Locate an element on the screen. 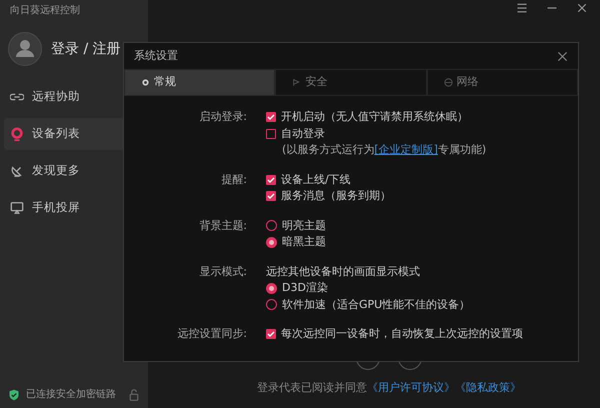  footer-text: 登录代表已阅读并同意《用户许可协议》《隐私政策》 is located at coordinates (389, 388).